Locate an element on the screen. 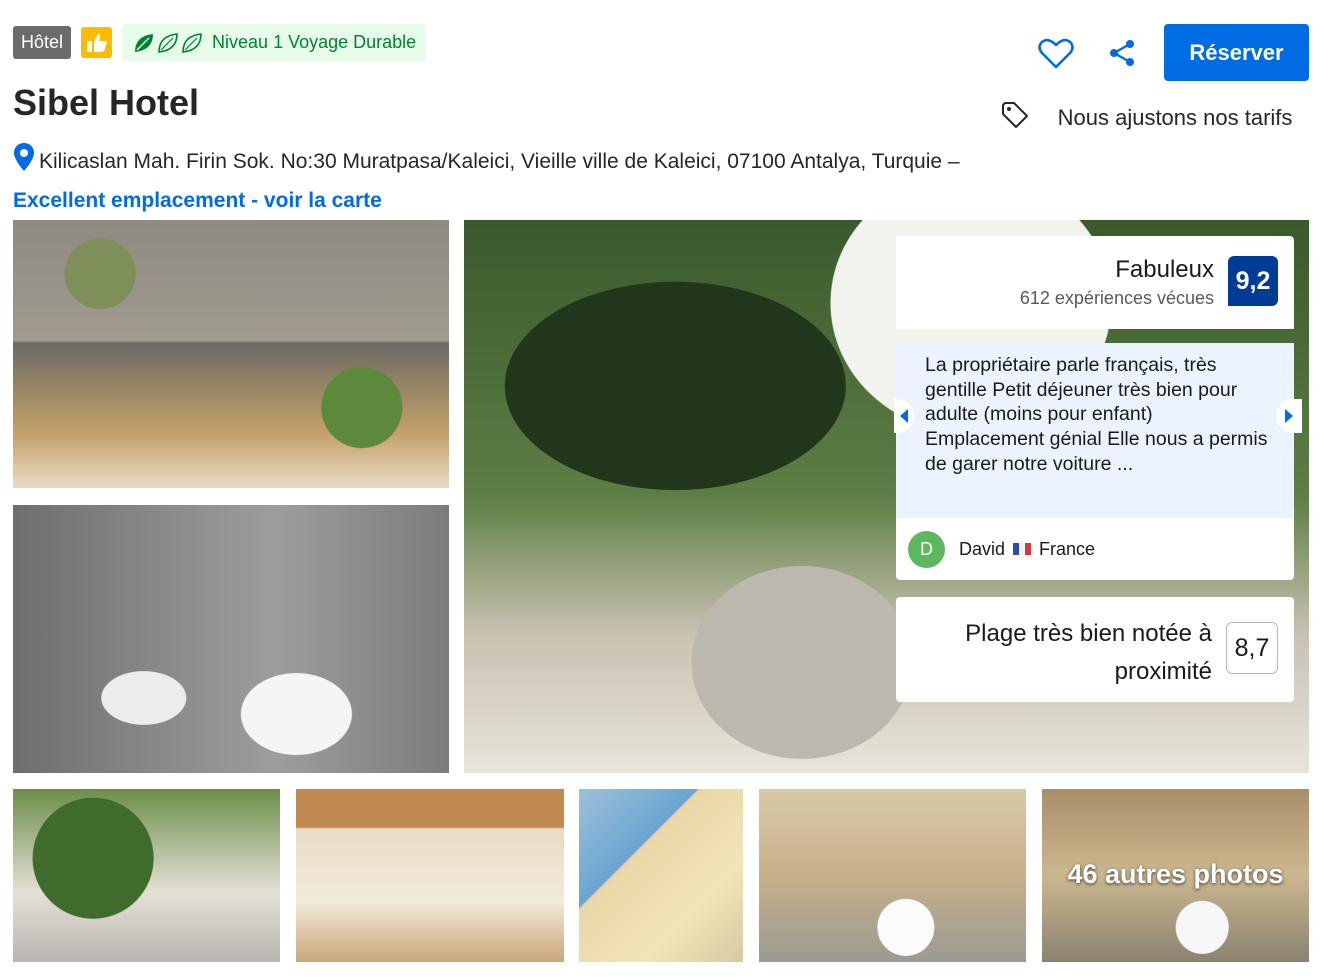 This screenshot has height=978, width=1324. avatar: D is located at coordinates (926, 549).